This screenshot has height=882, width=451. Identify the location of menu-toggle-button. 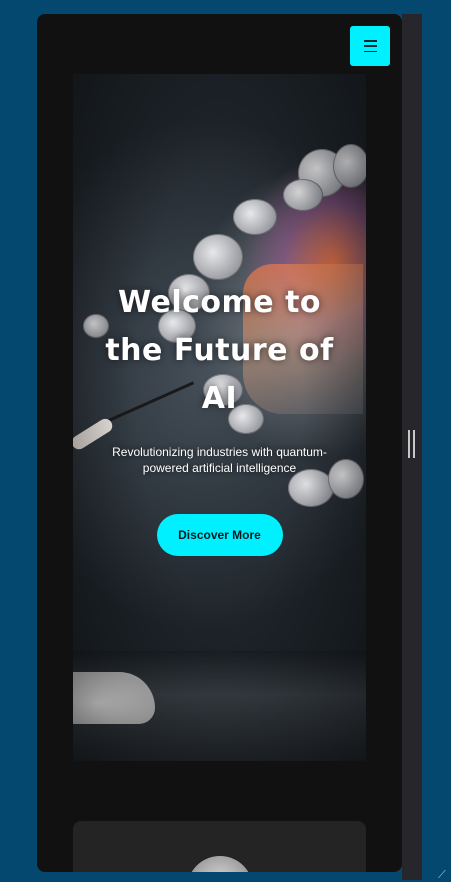
(370, 46).